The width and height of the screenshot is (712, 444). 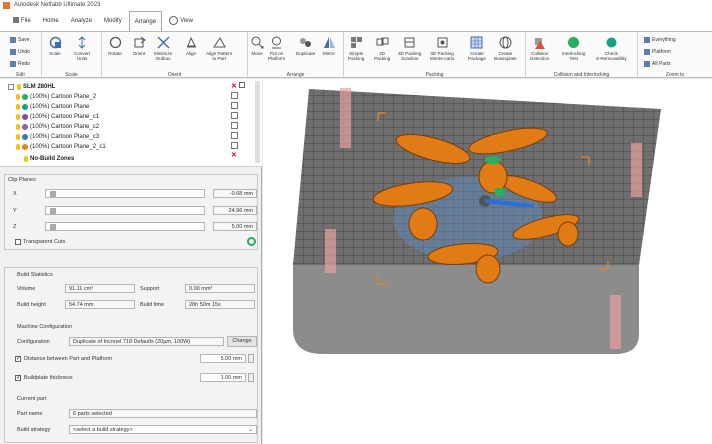 I want to click on buildplate-checkbox: ✓, so click(x=18, y=378).